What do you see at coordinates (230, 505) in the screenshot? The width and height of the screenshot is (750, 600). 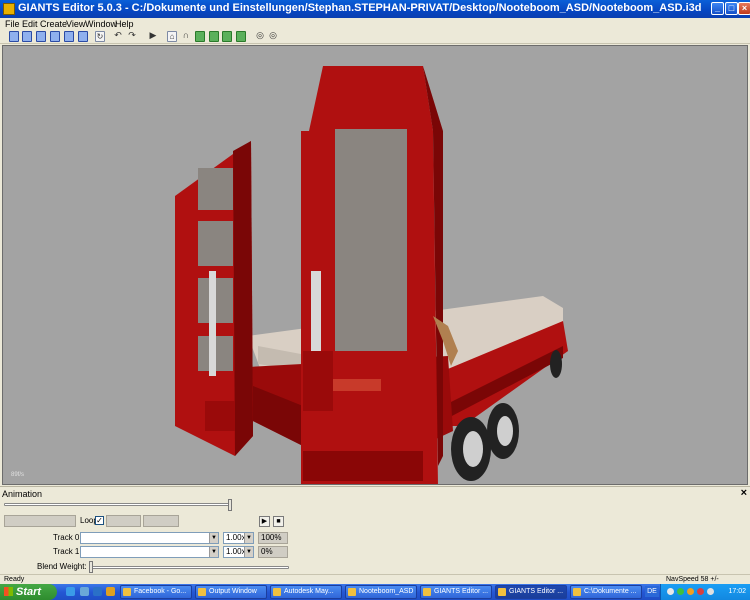 I see `timeline-slider-thumb` at bounding box center [230, 505].